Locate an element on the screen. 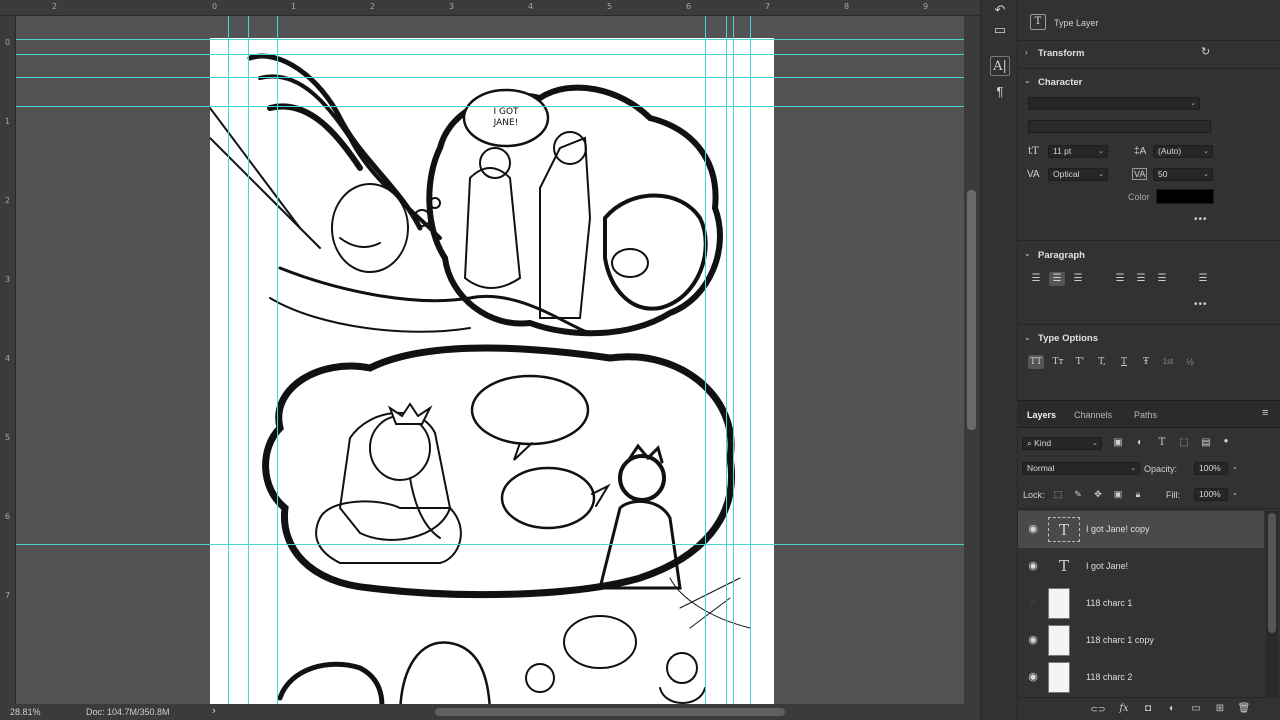  type-options-heading: Type Options is located at coordinates (1068, 338).